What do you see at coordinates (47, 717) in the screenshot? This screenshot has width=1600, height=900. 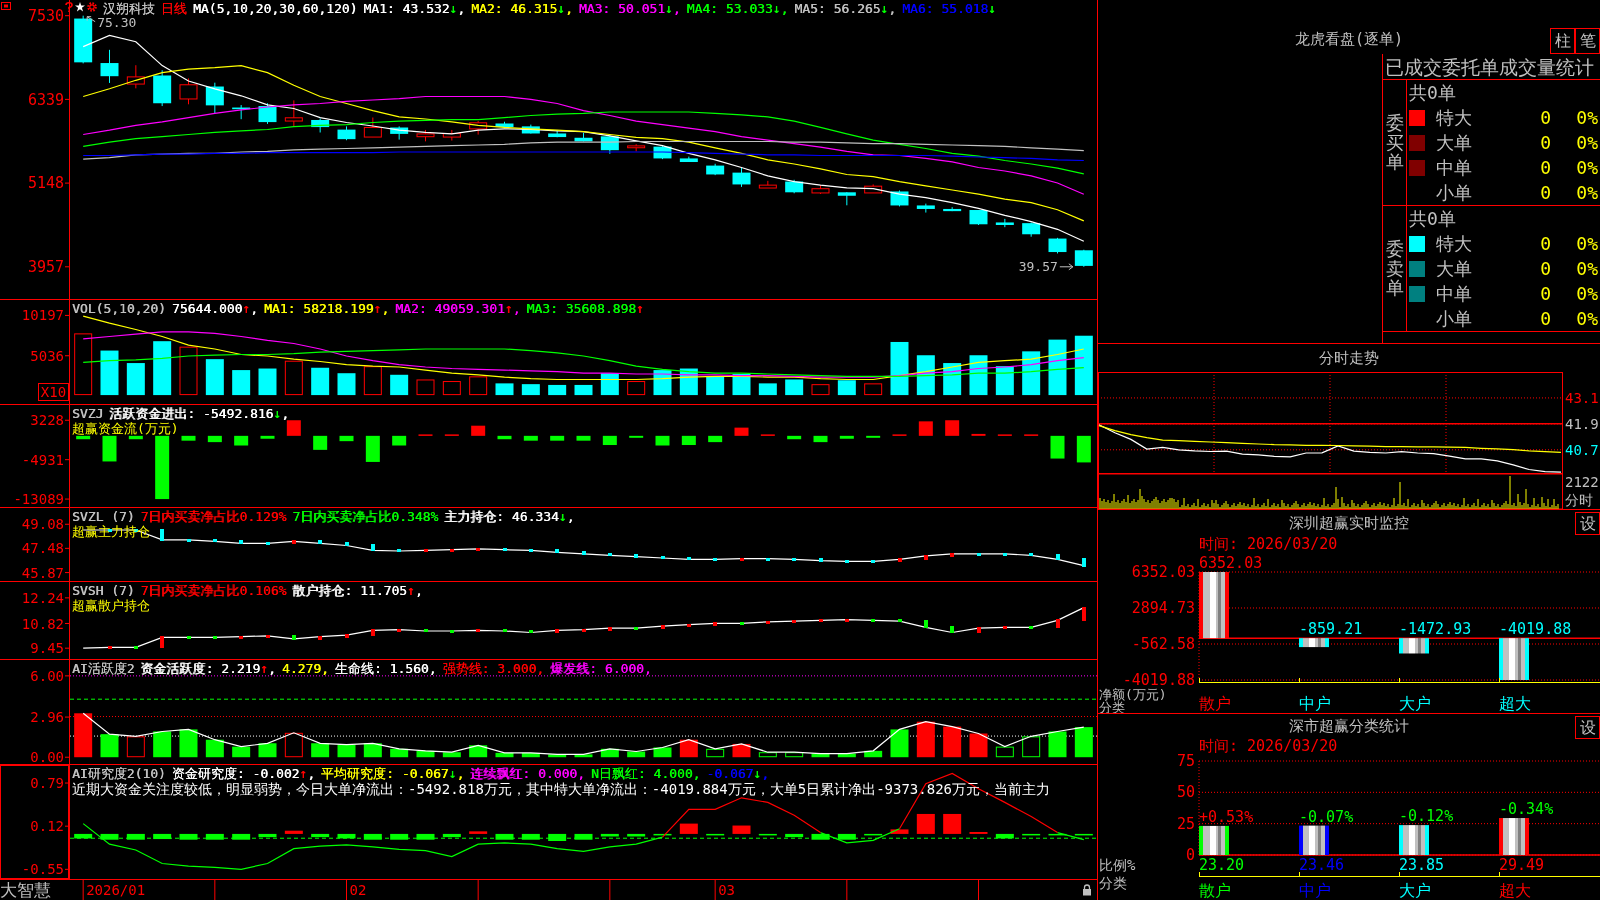 I see `y-axis-label: 2.96` at bounding box center [47, 717].